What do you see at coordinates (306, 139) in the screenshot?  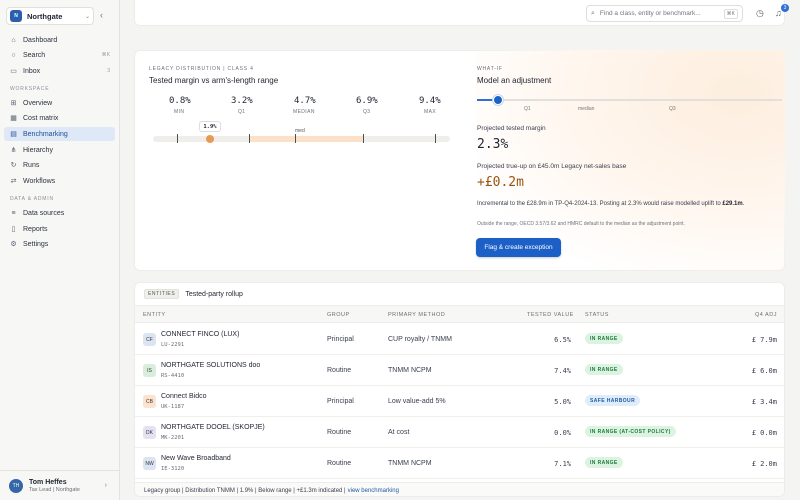 I see `interquartile-range-bar` at bounding box center [306, 139].